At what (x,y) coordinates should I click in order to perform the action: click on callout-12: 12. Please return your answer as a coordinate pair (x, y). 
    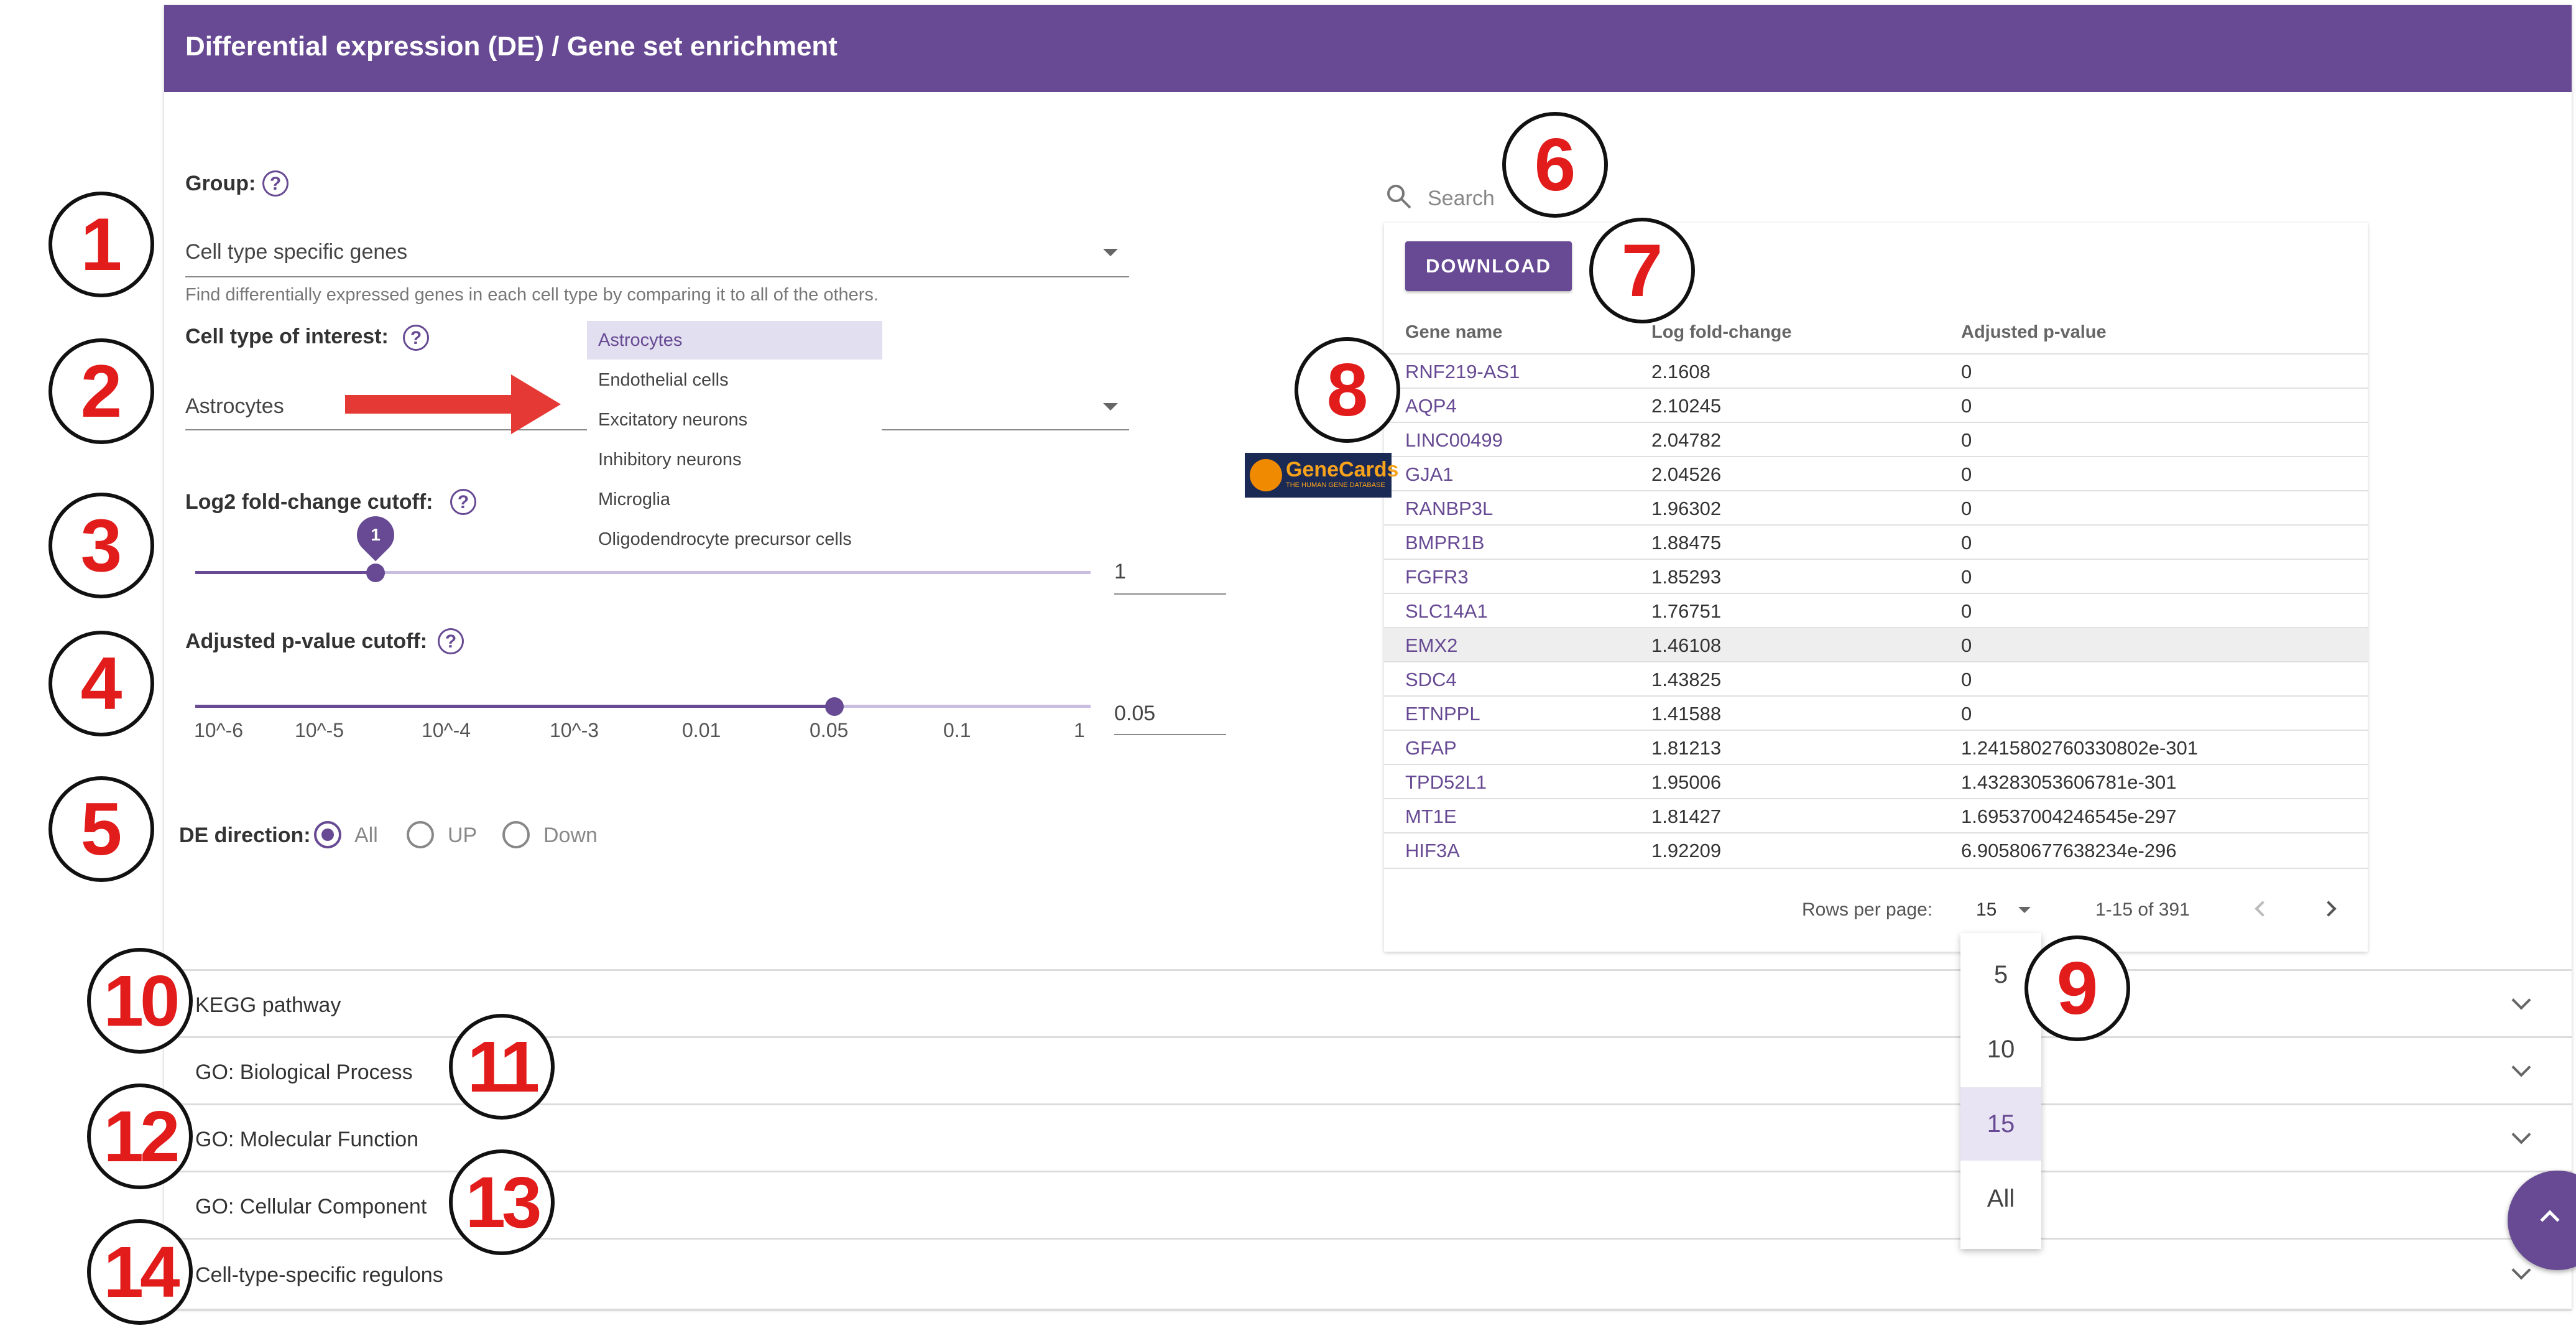
    Looking at the image, I should click on (140, 1136).